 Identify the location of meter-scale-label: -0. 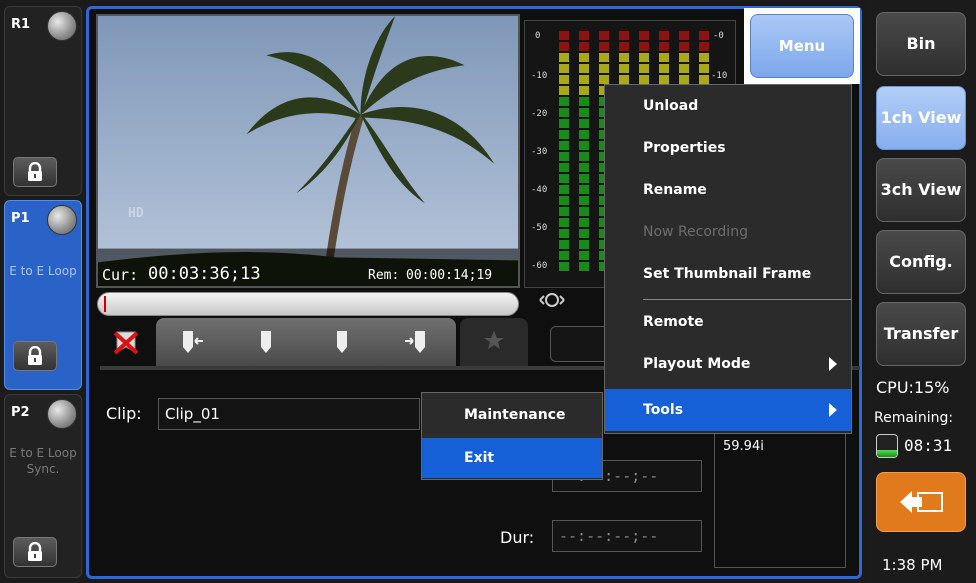
(718, 36).